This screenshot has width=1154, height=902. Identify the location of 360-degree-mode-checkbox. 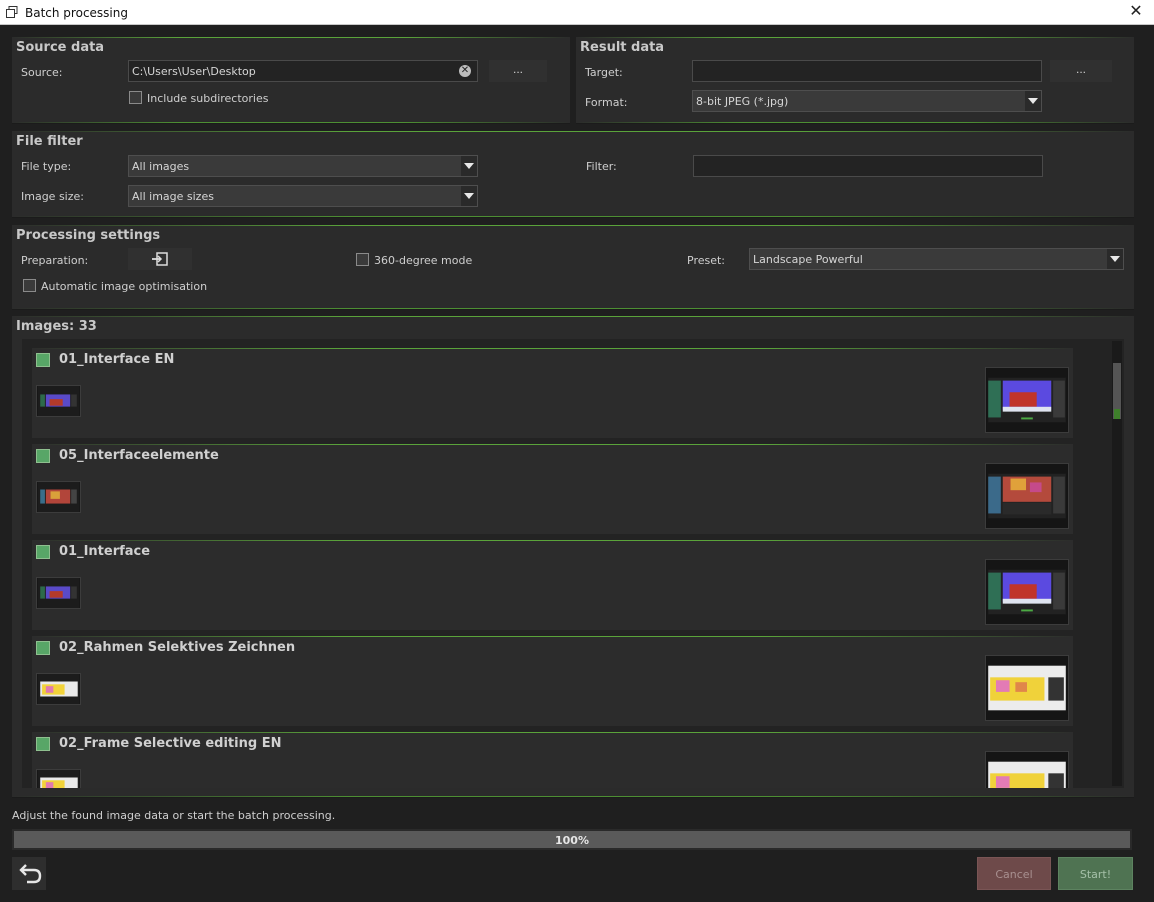
(362, 259).